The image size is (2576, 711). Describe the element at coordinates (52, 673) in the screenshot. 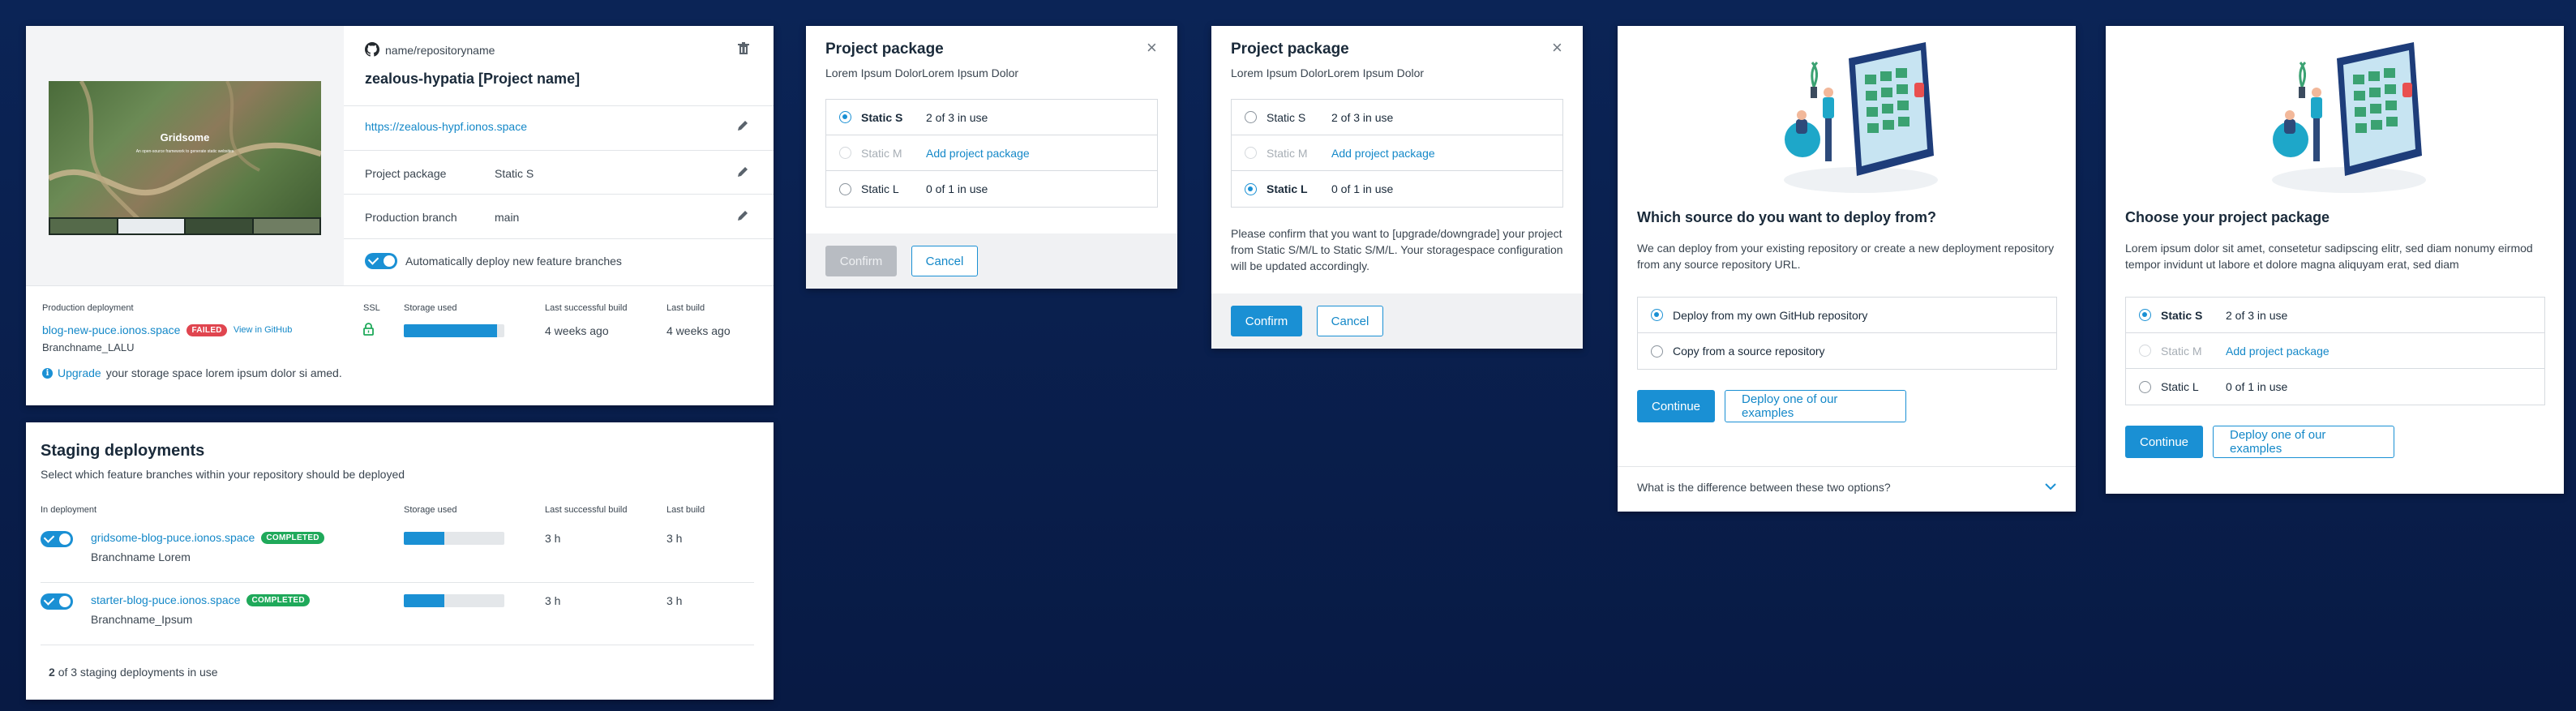

I see `staging-count: 2` at that location.